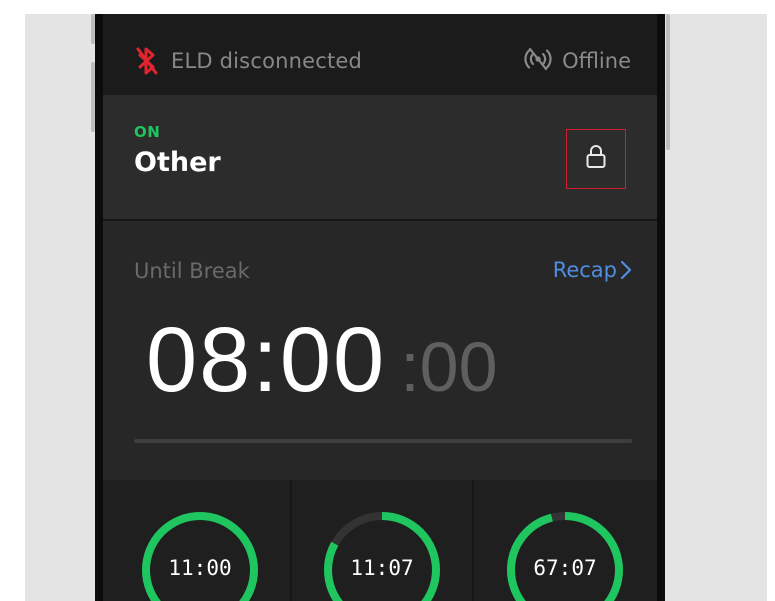 The image size is (775, 601). Describe the element at coordinates (538, 61) in the screenshot. I see `broadcast-off-icon` at that location.